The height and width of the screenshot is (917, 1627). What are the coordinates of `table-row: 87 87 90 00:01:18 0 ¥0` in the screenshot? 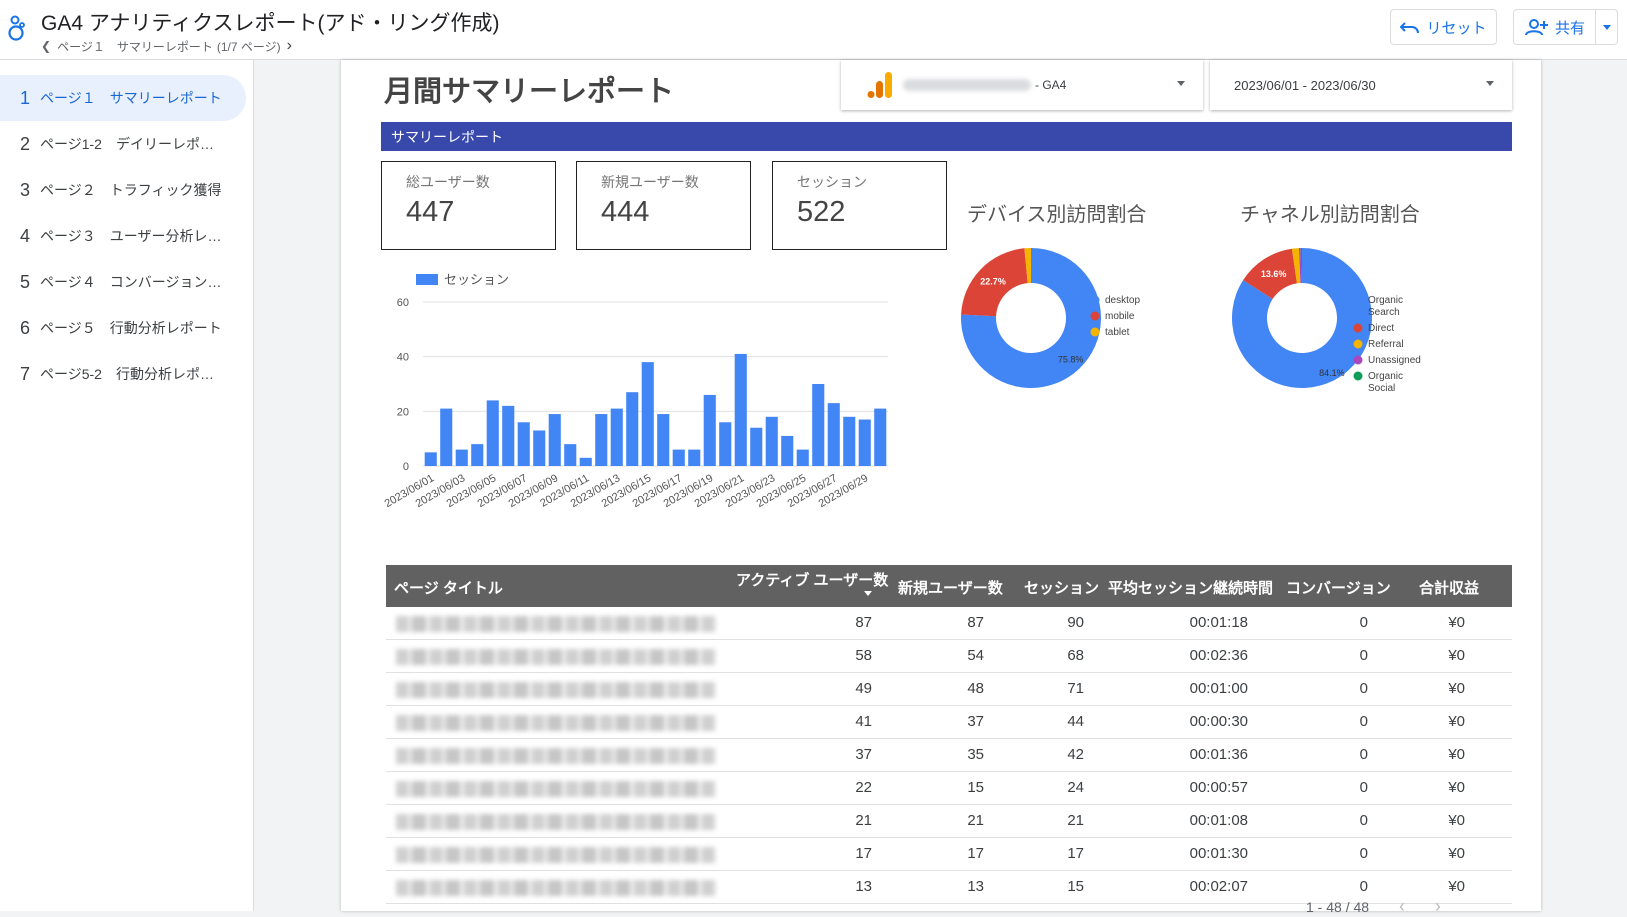 It's located at (949, 623).